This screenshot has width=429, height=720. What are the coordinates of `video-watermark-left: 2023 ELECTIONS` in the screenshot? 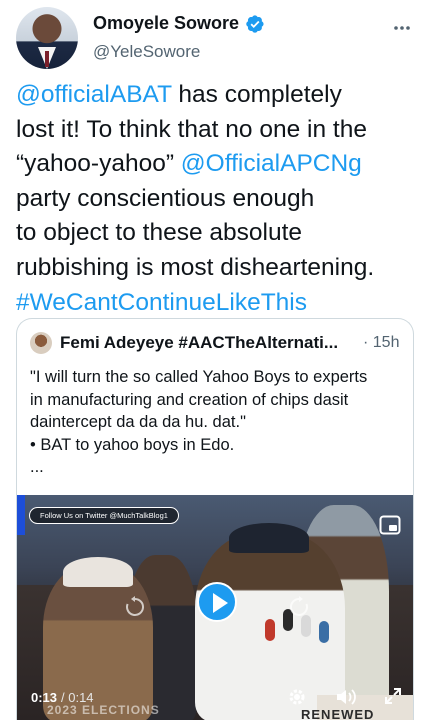 It's located at (103, 710).